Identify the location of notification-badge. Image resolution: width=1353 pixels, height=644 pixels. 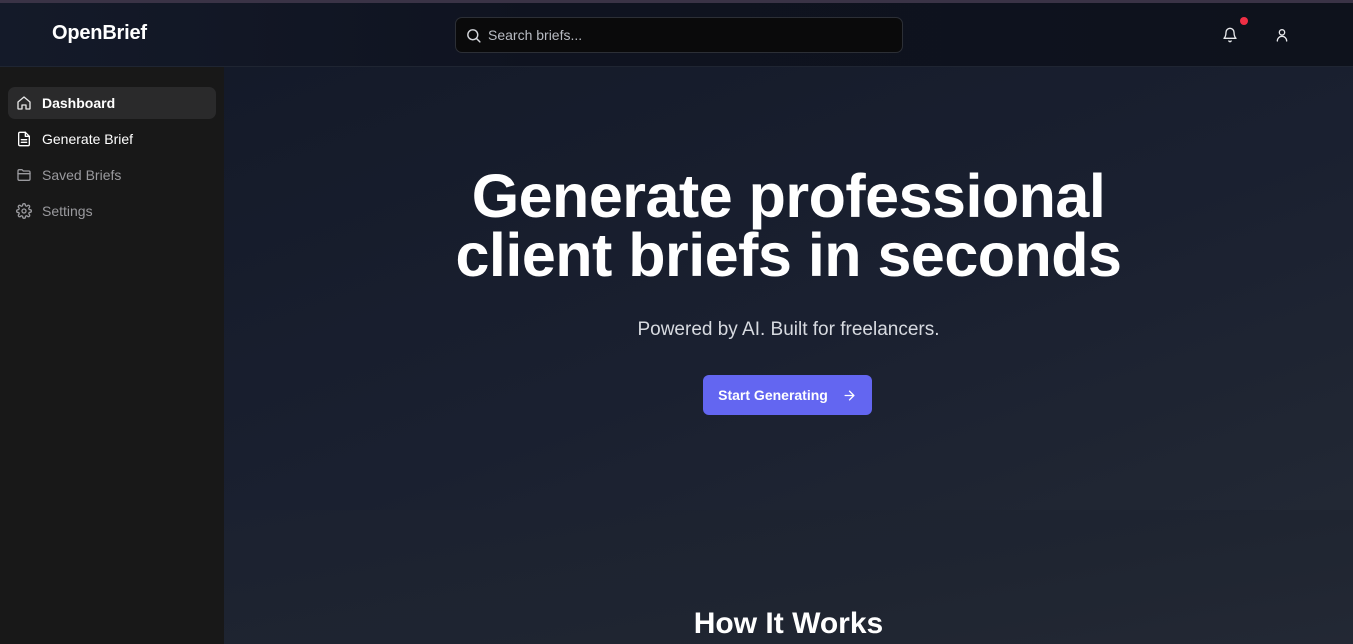
(1244, 21).